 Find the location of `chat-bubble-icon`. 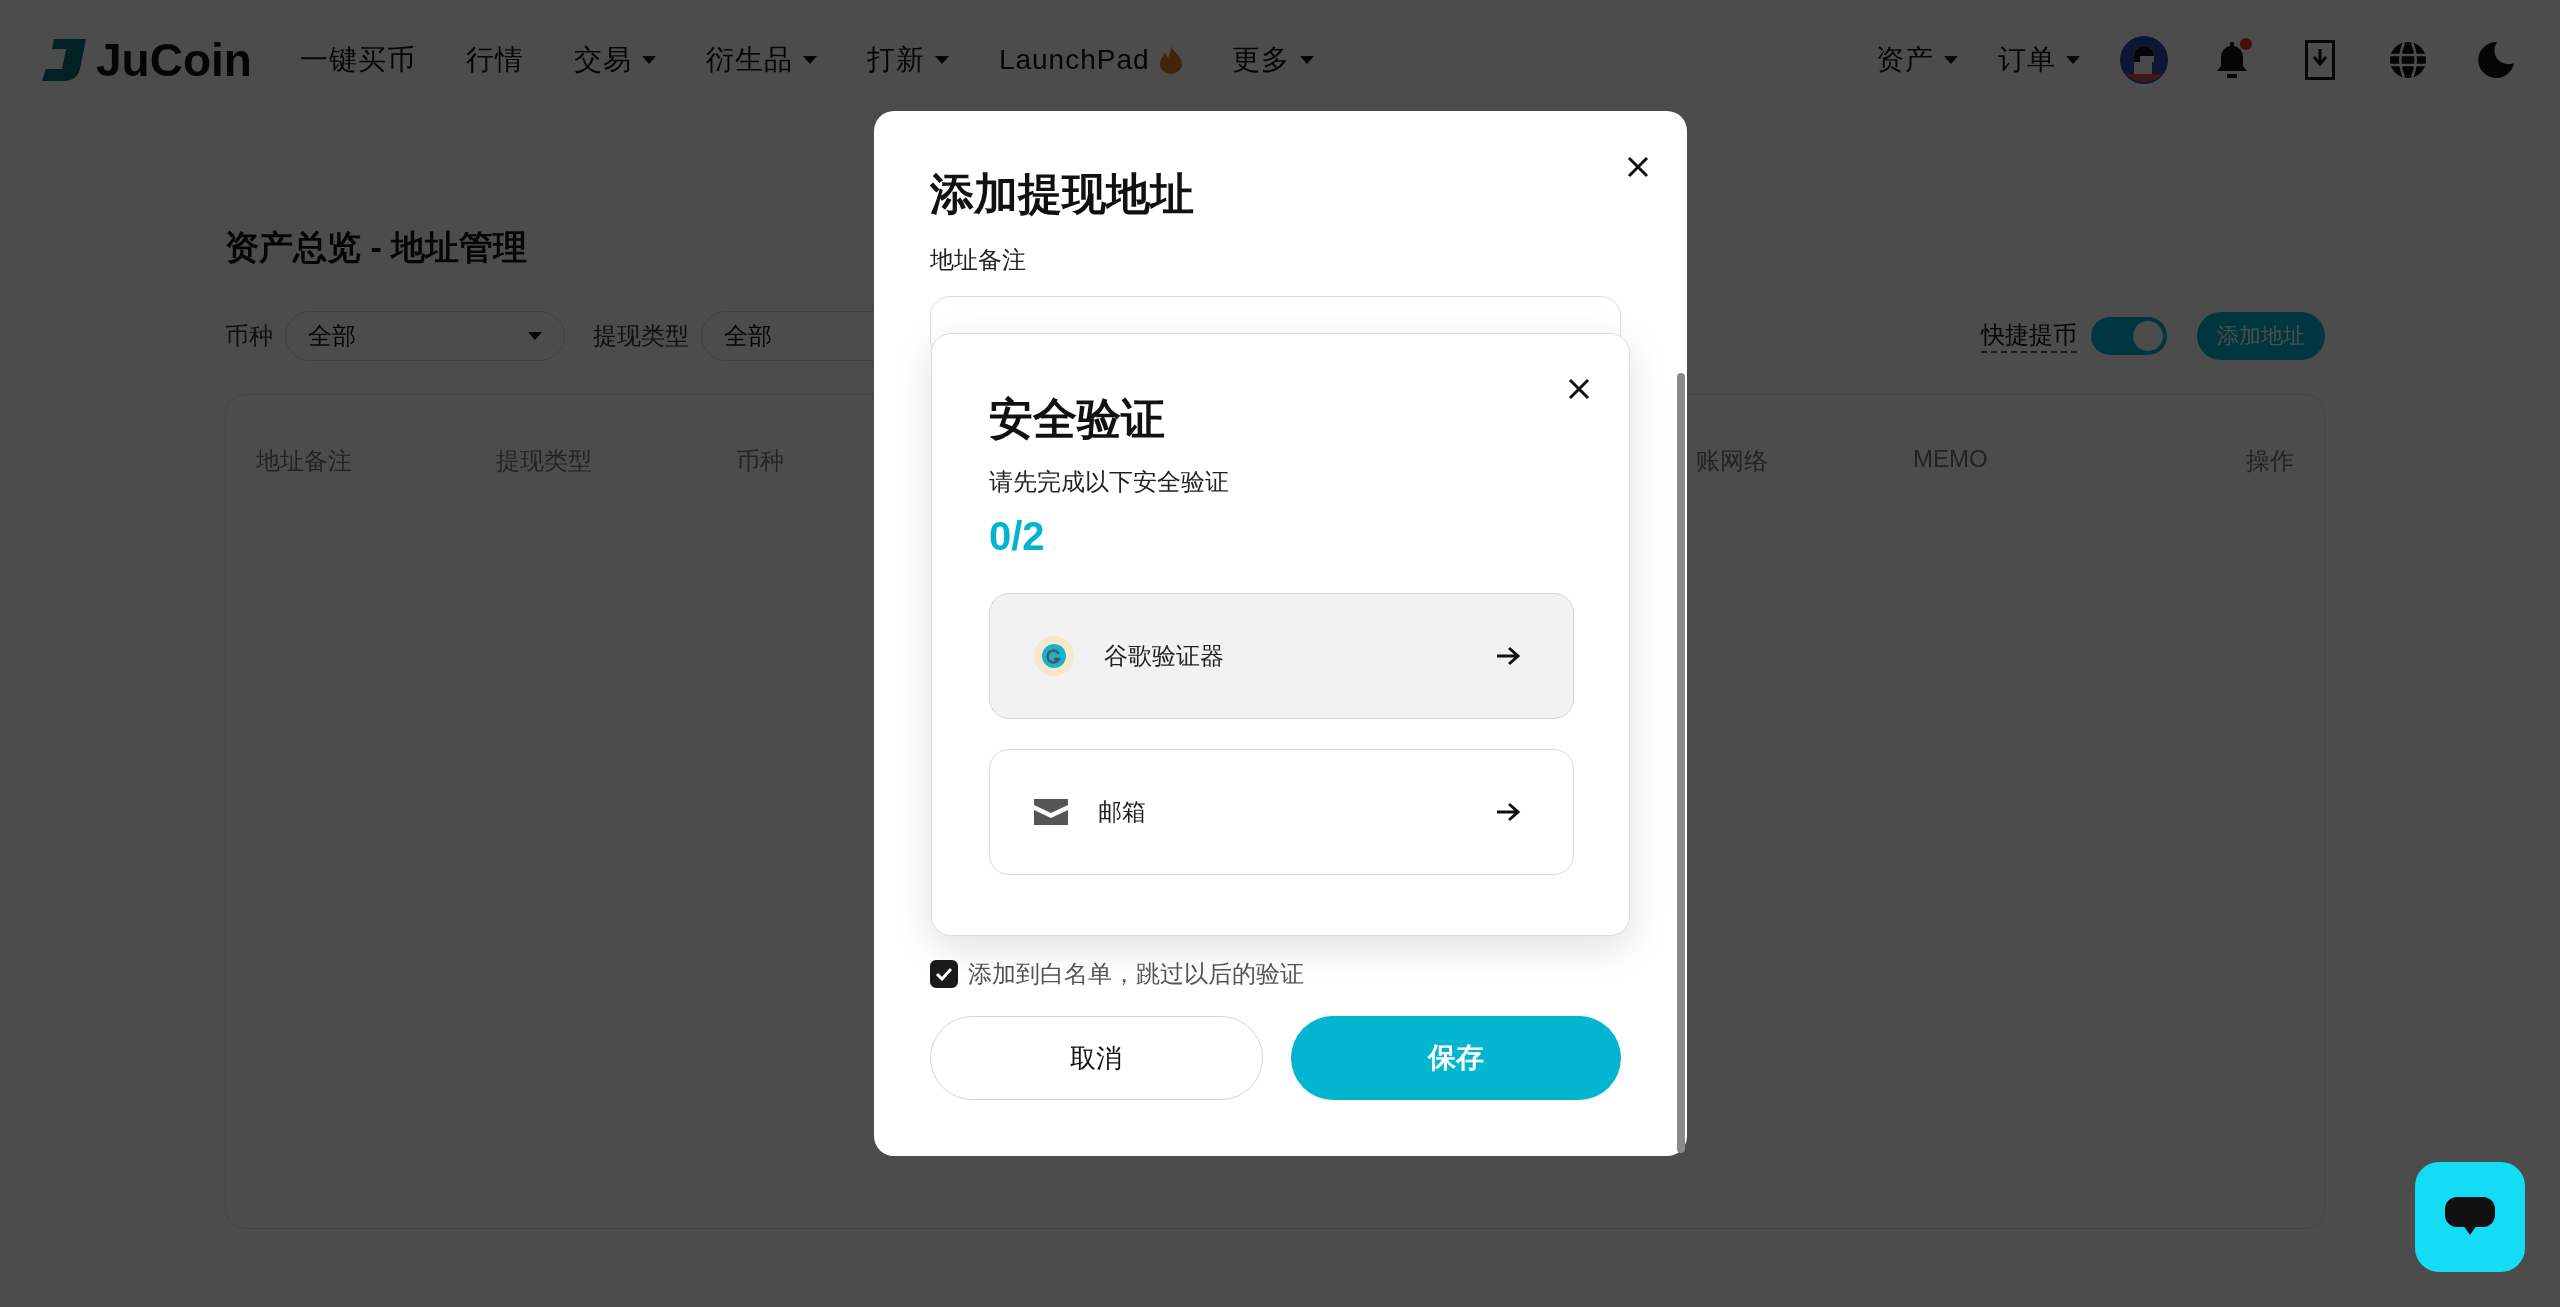

chat-bubble-icon is located at coordinates (2470, 1217).